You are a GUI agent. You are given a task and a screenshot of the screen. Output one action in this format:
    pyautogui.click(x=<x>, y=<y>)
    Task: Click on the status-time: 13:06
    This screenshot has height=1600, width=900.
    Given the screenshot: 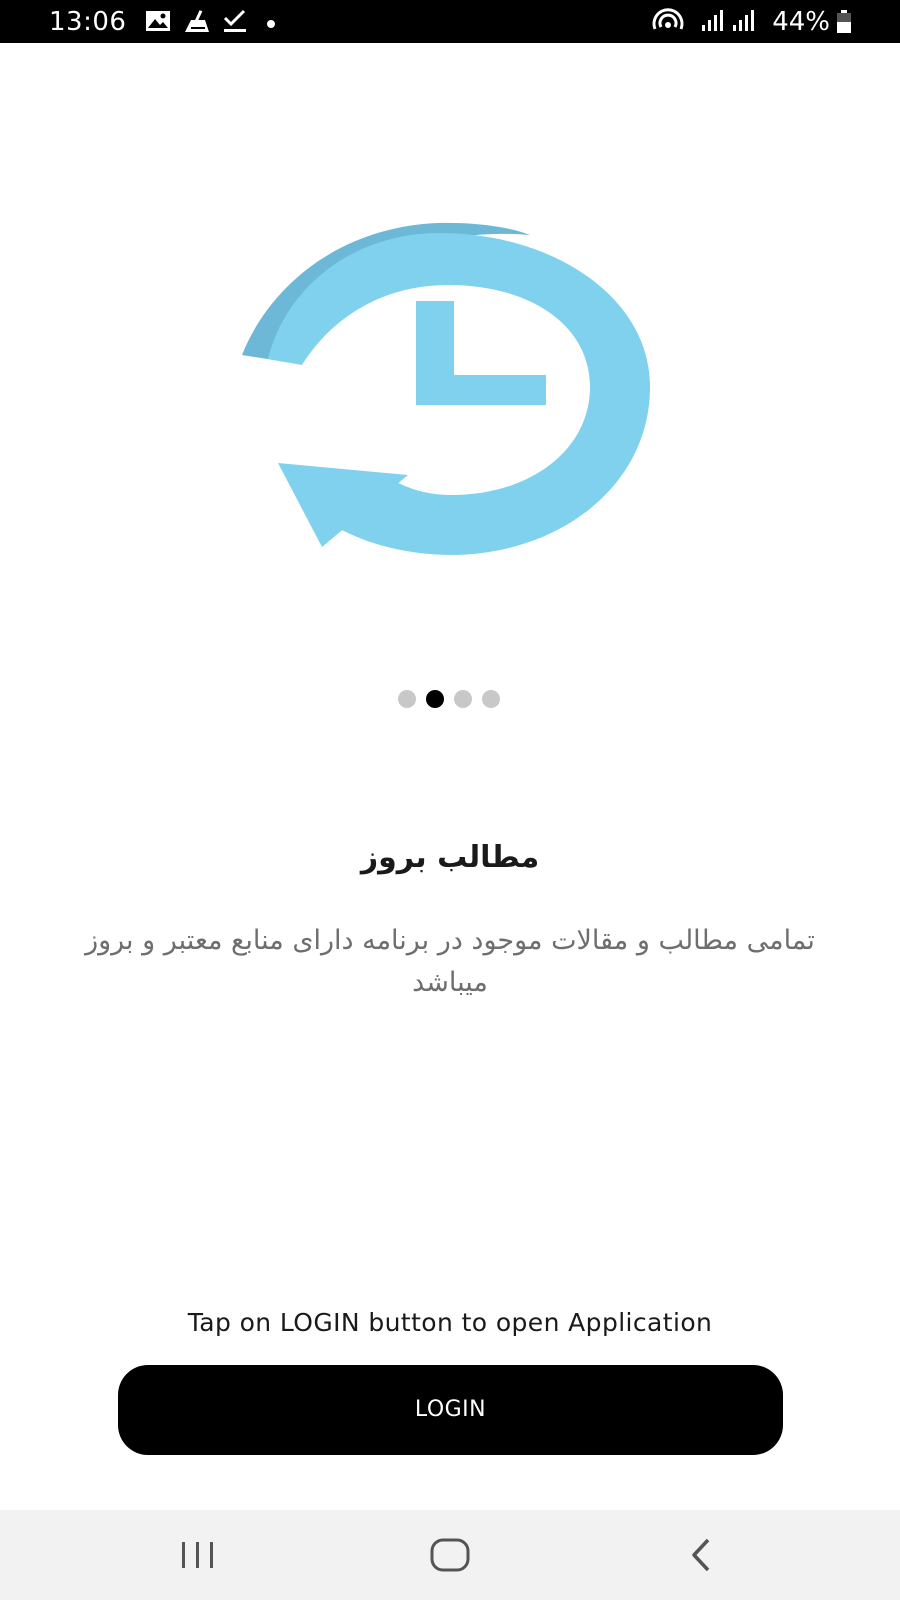 What is the action you would take?
    pyautogui.click(x=88, y=22)
    